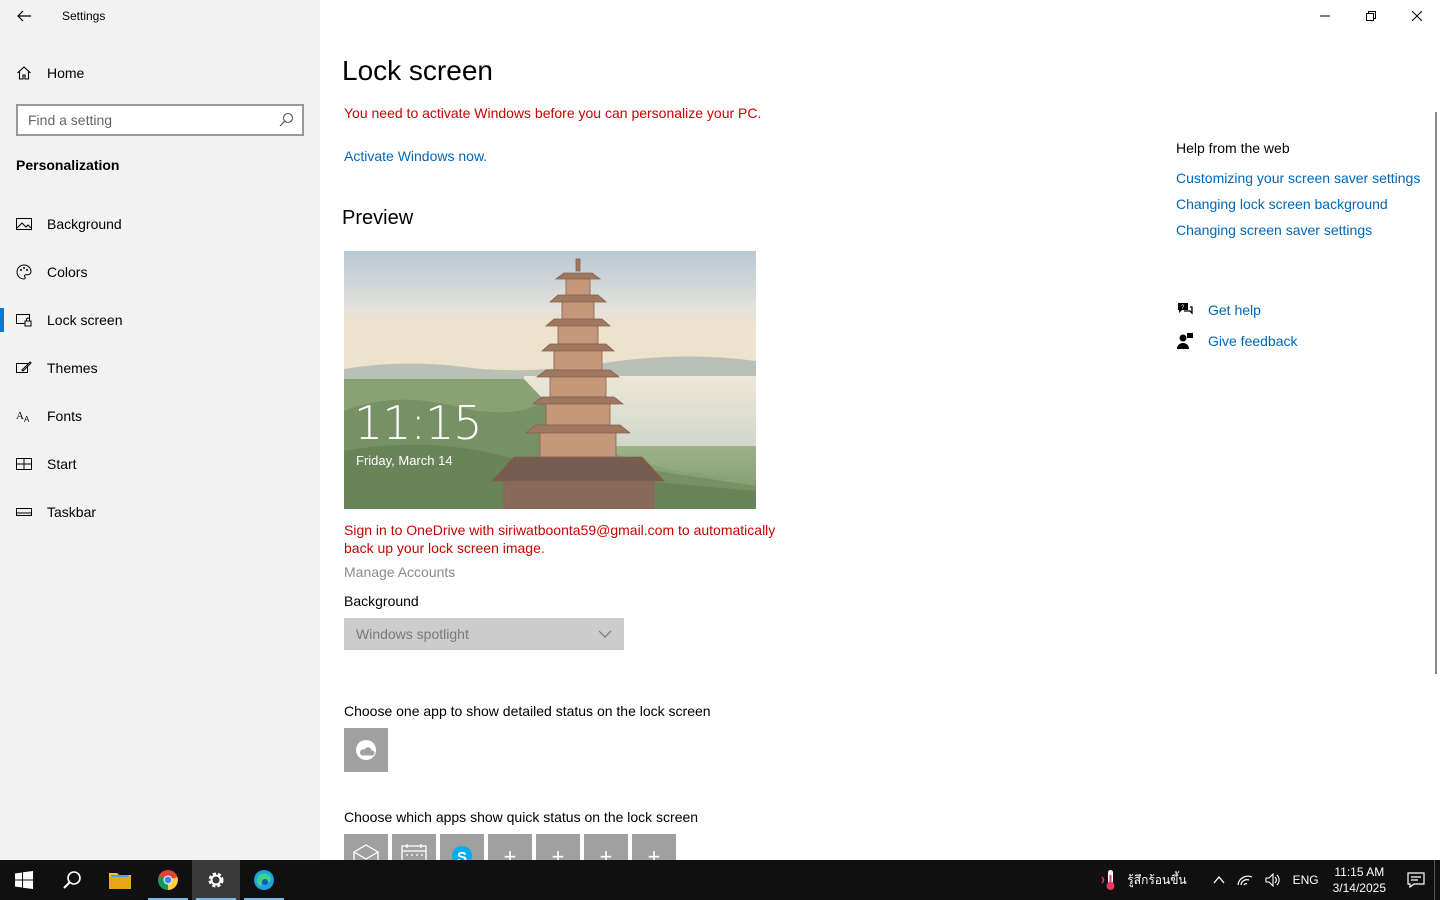  I want to click on search-taskbar-button, so click(72, 880).